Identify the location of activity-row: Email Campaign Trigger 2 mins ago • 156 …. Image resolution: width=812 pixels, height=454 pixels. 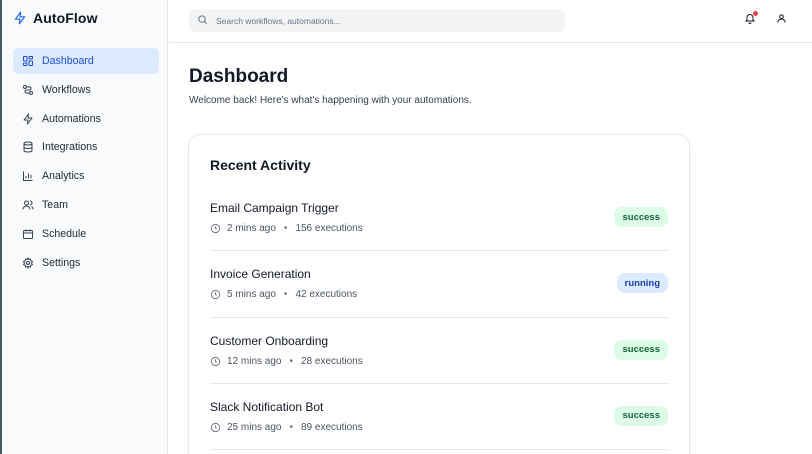
(439, 218).